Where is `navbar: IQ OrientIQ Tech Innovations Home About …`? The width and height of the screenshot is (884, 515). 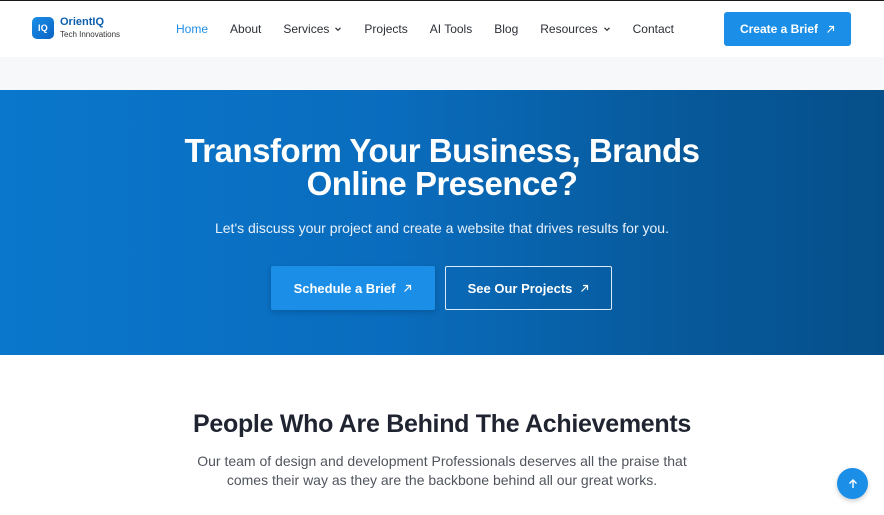
navbar: IQ OrientIQ Tech Innovations Home About … is located at coordinates (442, 29).